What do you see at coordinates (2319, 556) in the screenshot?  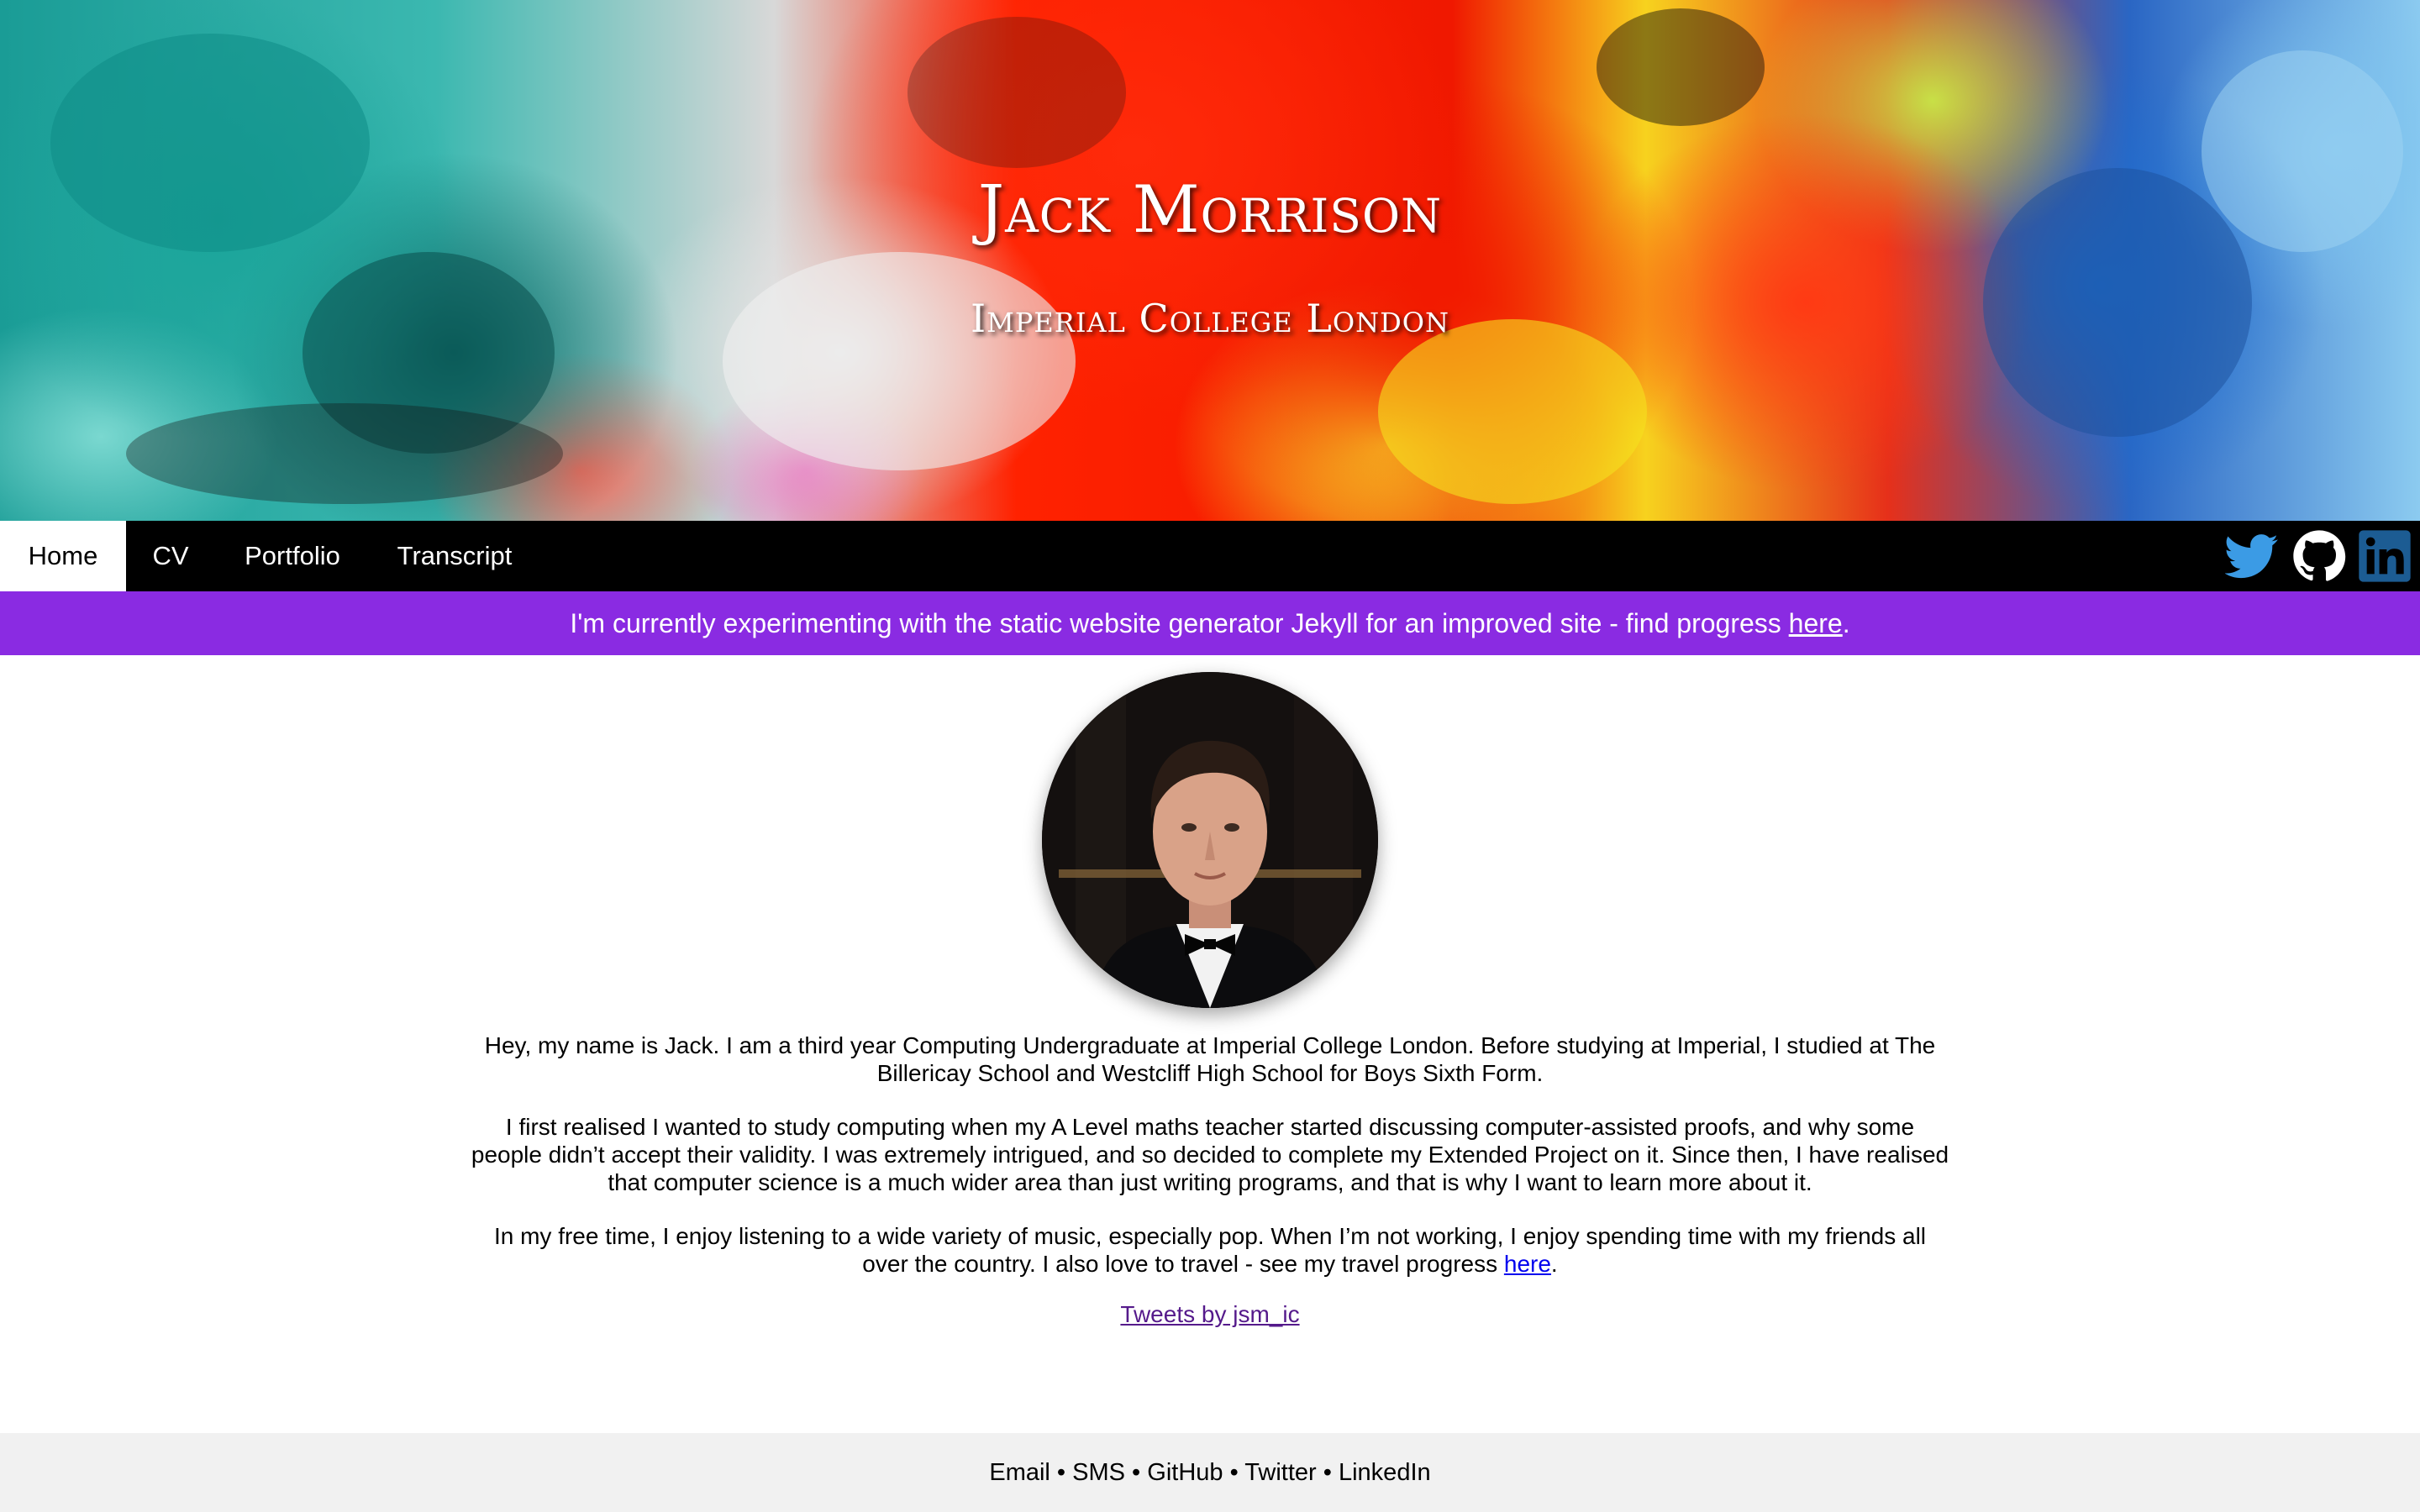 I see `github-icon` at bounding box center [2319, 556].